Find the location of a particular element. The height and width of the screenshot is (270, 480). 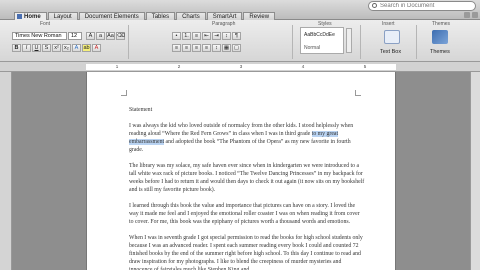

line-spacing-button: ↕ is located at coordinates (216, 48).